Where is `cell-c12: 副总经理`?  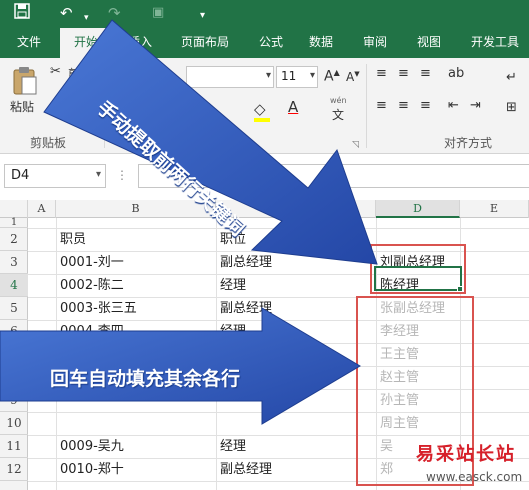
cell-c12: 副总经理 is located at coordinates (246, 469).